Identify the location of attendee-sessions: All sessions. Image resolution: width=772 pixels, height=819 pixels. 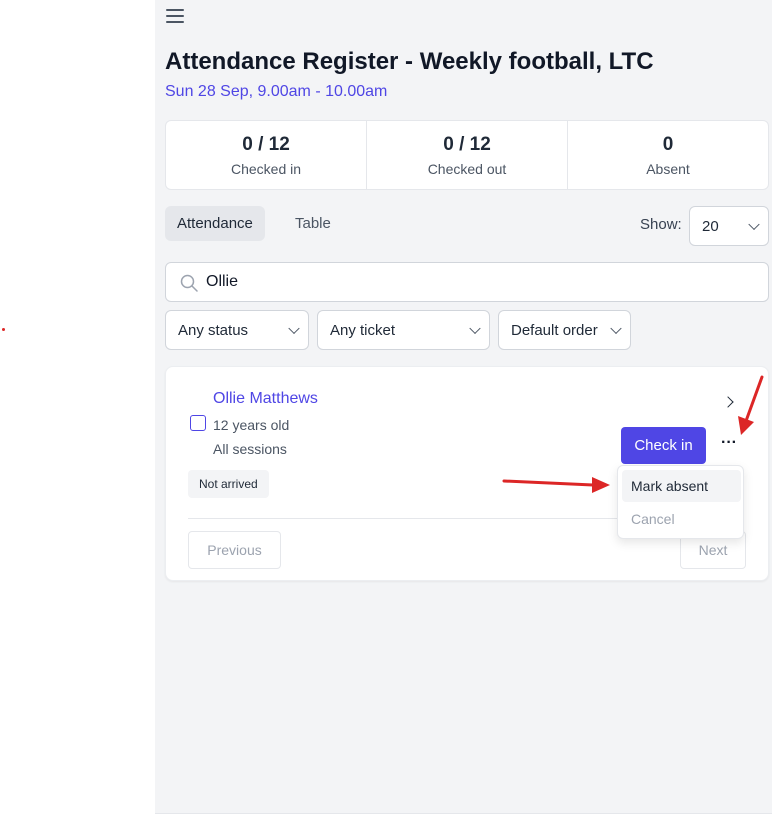
(250, 449).